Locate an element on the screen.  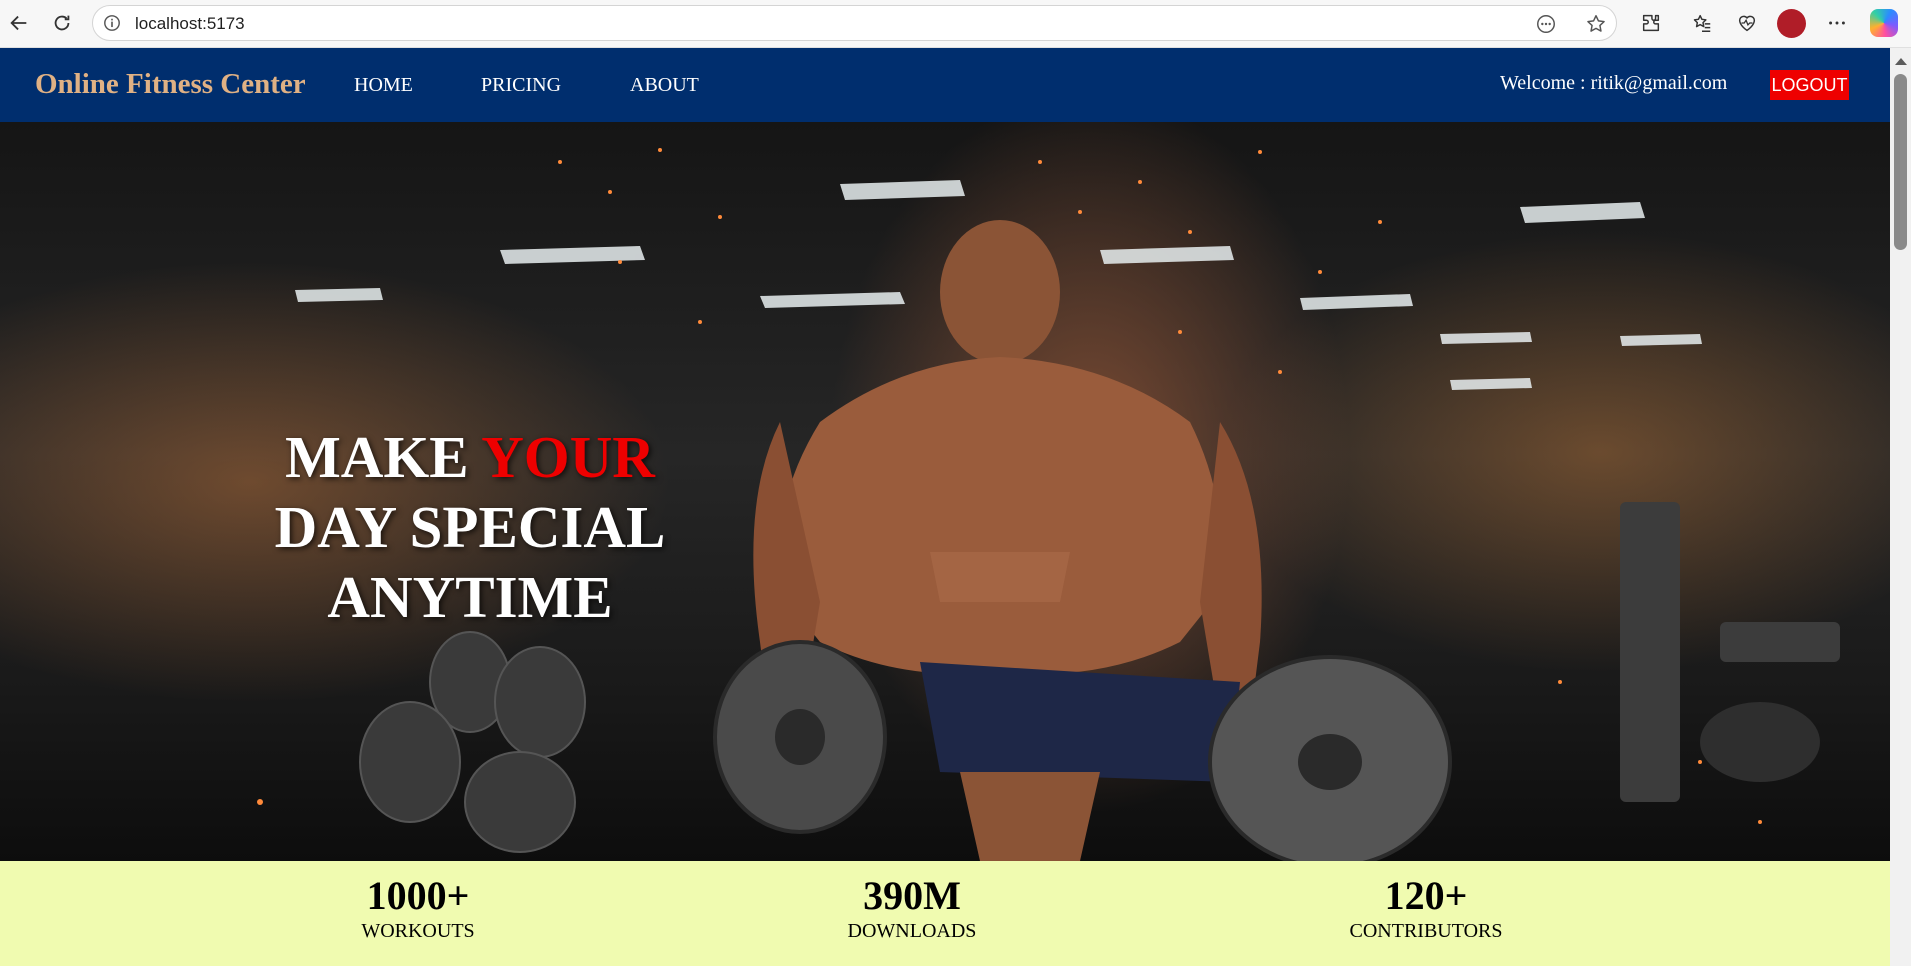
nav-about: ABOUT is located at coordinates (664, 85).